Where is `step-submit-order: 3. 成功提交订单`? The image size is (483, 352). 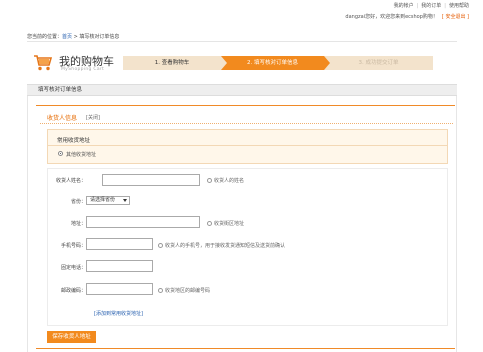
step-submit-order: 3. 成功提交订单 is located at coordinates (378, 63).